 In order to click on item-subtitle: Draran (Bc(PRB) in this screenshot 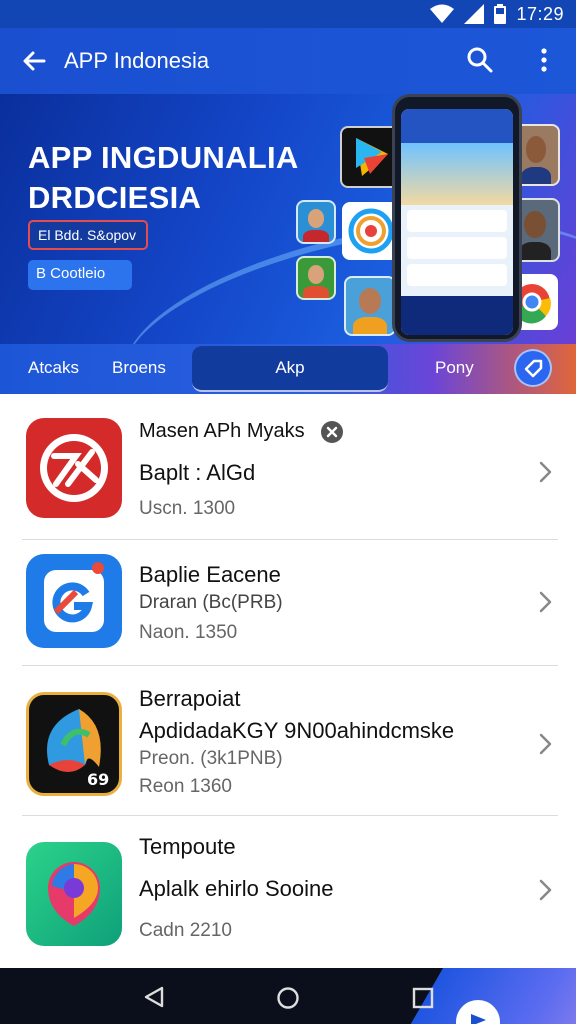, I will do `click(211, 602)`.